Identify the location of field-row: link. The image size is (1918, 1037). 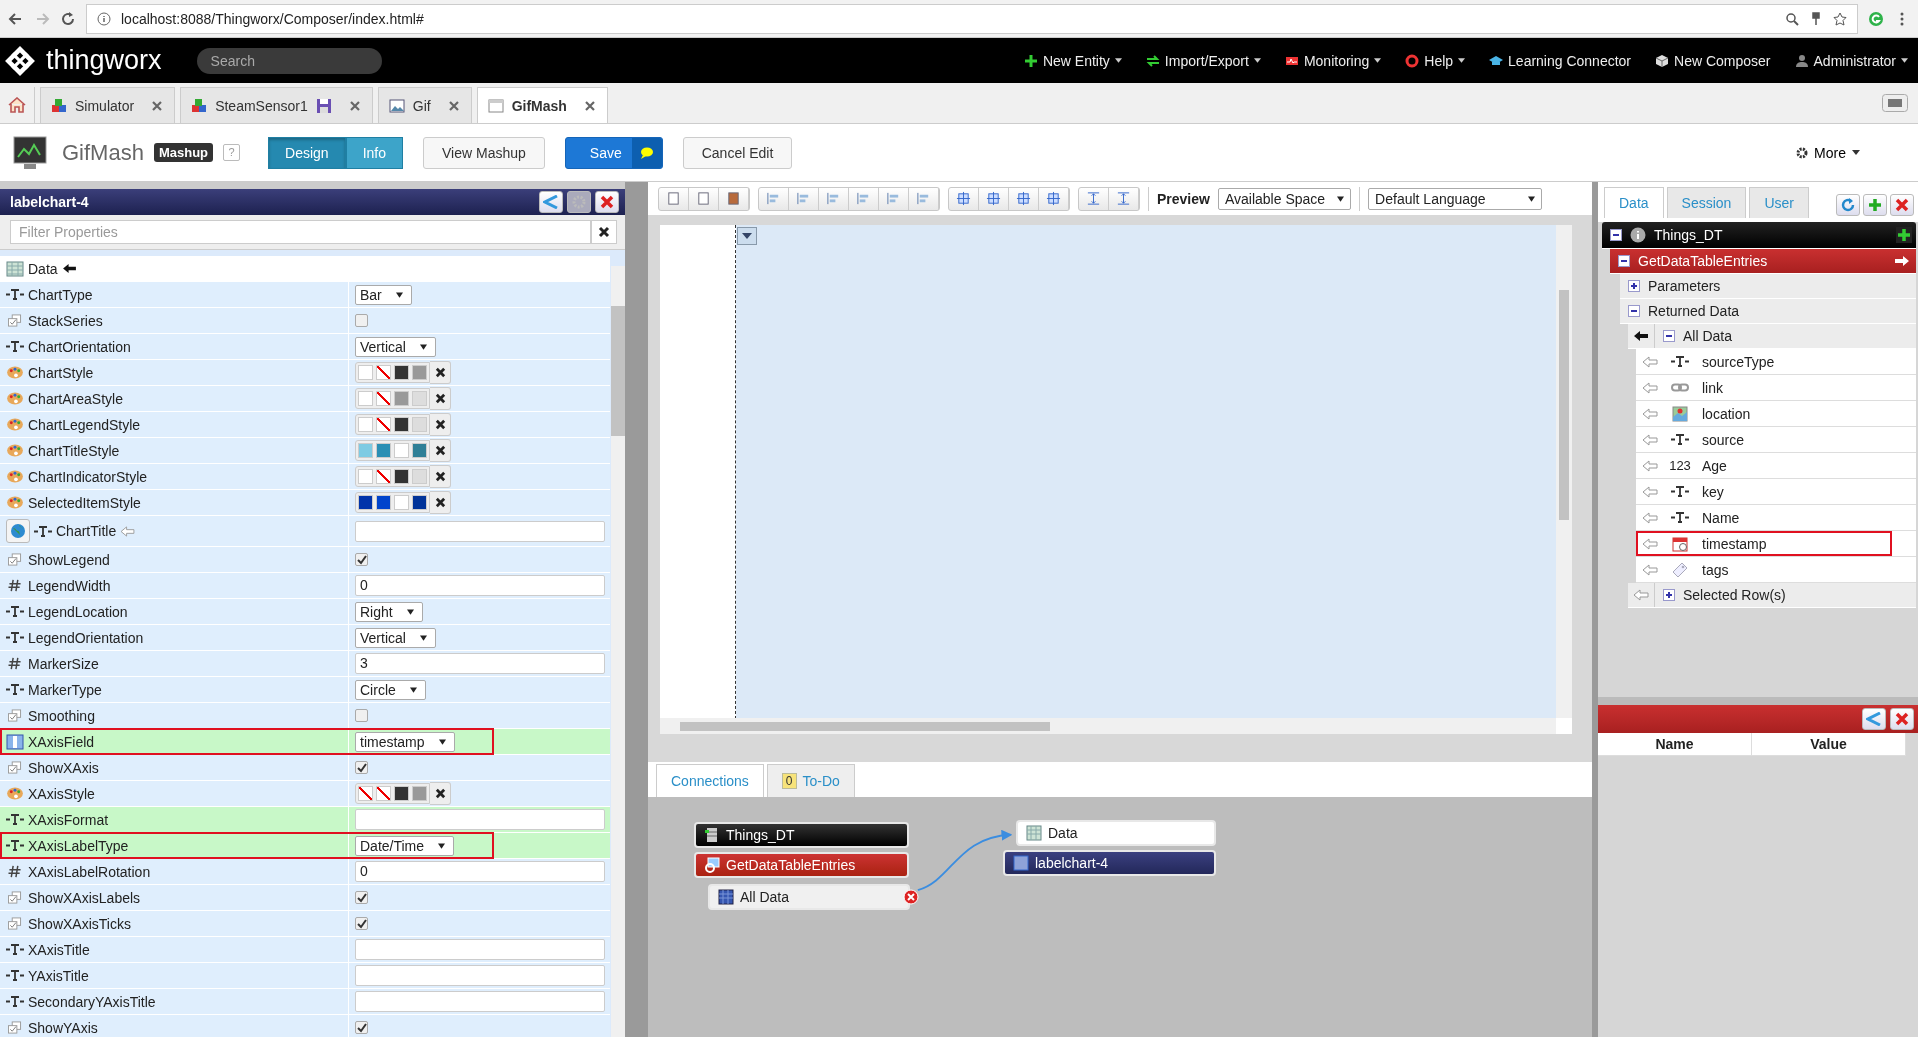
(1776, 388).